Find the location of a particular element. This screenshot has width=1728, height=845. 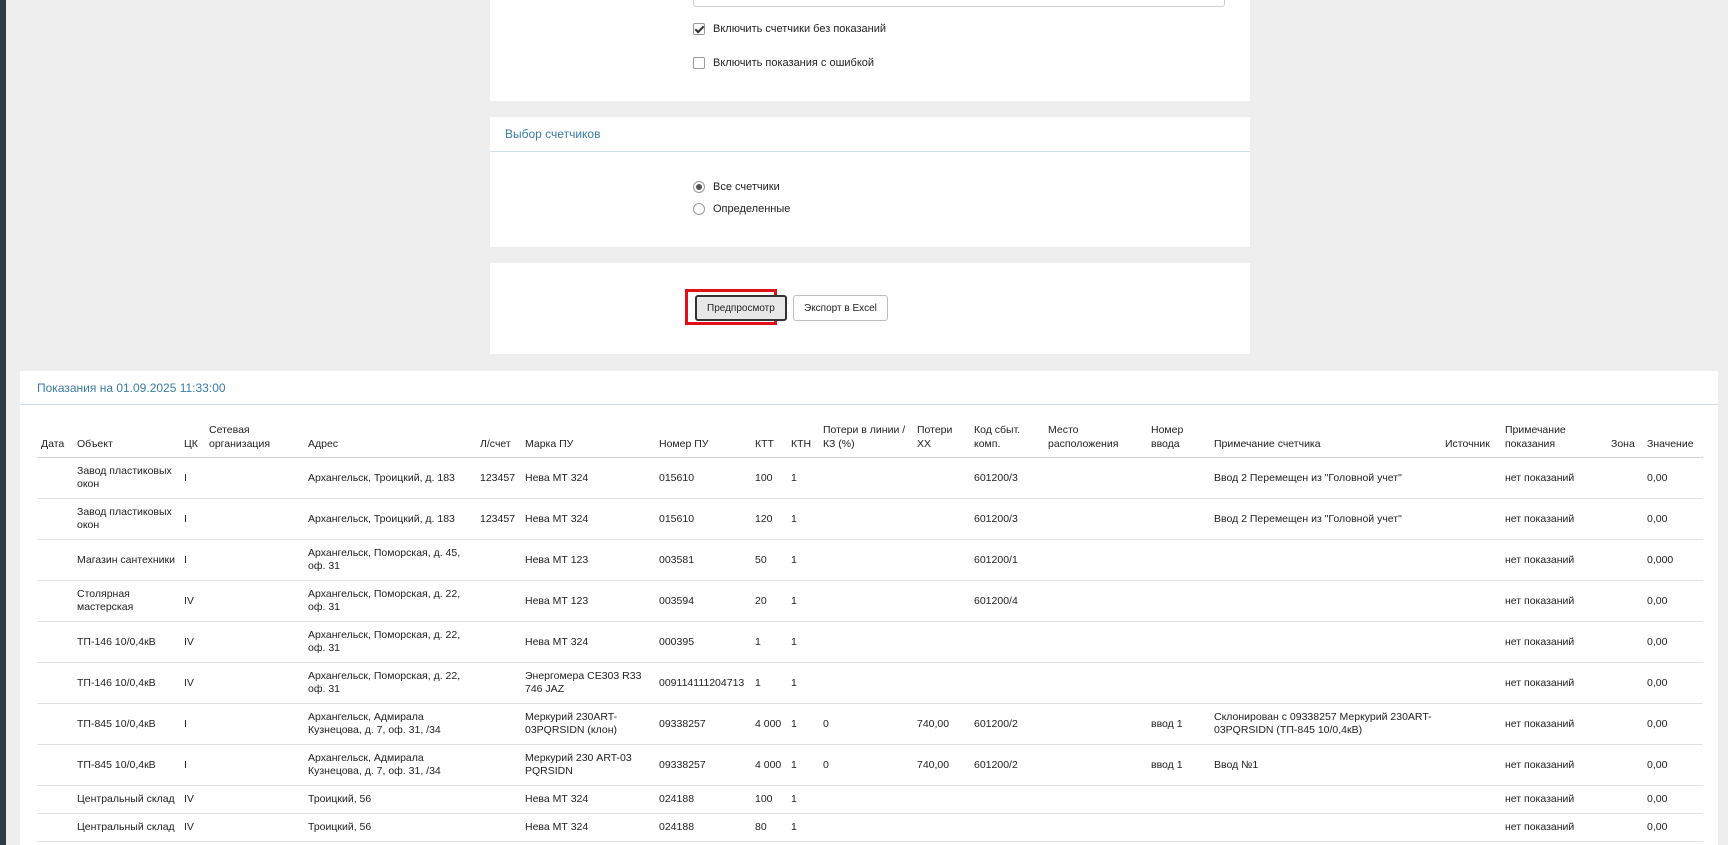

table-cell: 601200/3 is located at coordinates (1007, 519).